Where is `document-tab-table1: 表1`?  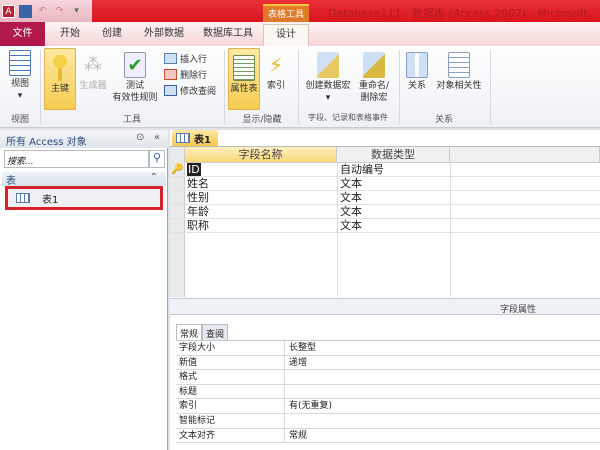
document-tab-table1: 表1 is located at coordinates (195, 138).